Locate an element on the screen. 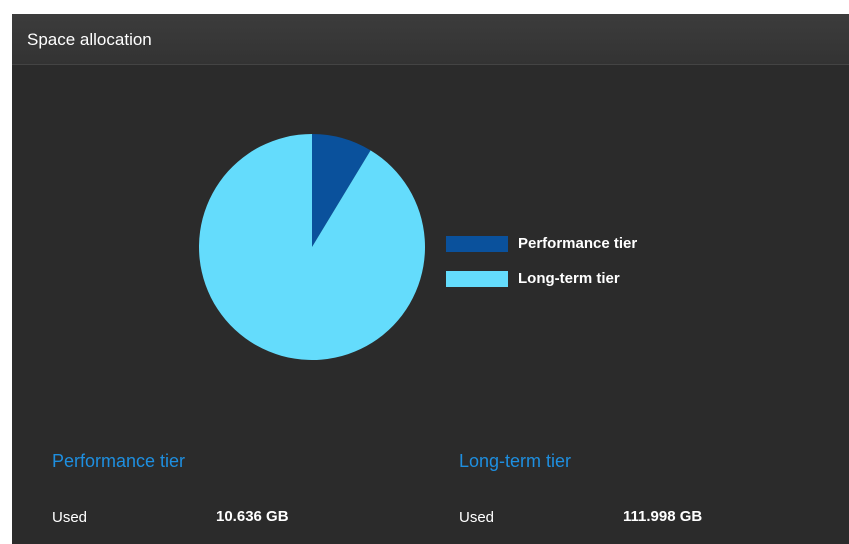  long-term-used-label: Used is located at coordinates (477, 517).